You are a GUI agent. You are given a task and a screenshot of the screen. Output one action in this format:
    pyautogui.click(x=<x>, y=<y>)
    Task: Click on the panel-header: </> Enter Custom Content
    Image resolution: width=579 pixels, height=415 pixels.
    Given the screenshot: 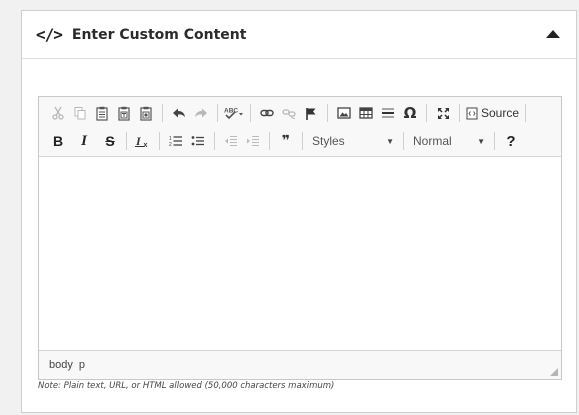 What is the action you would take?
    pyautogui.click(x=299, y=35)
    